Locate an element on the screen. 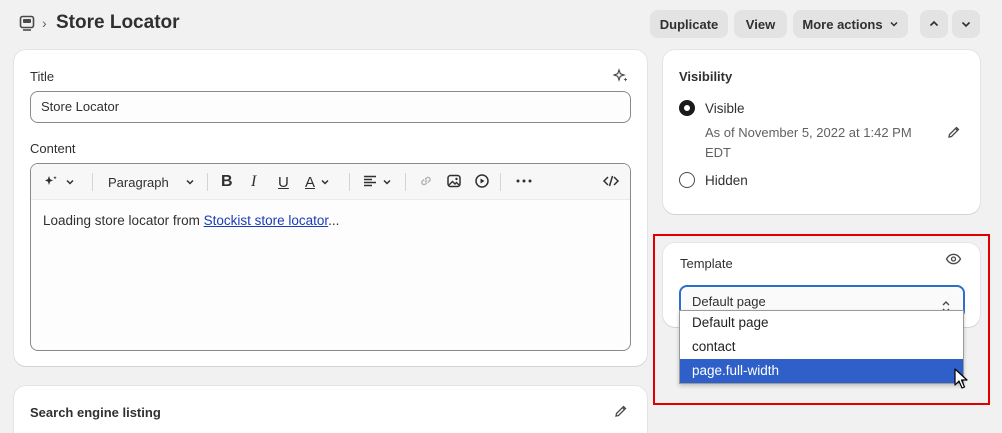 The width and height of the screenshot is (1002, 433). text-color-dropdown: A is located at coordinates (317, 182).